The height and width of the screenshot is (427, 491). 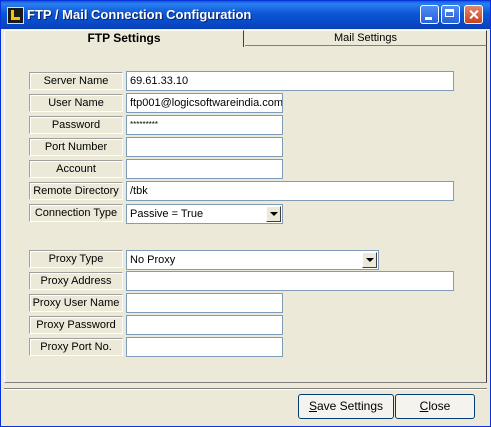 I want to click on close-button: Close, so click(x=435, y=406).